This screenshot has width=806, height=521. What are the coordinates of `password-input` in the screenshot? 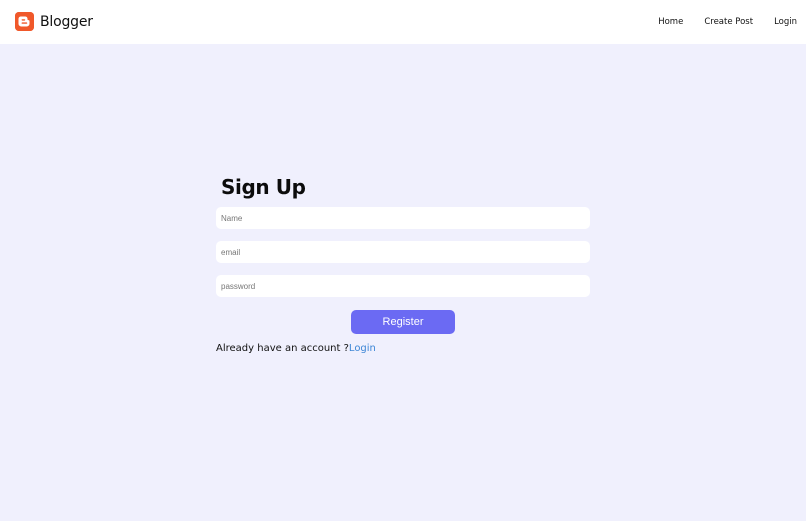 It's located at (403, 286).